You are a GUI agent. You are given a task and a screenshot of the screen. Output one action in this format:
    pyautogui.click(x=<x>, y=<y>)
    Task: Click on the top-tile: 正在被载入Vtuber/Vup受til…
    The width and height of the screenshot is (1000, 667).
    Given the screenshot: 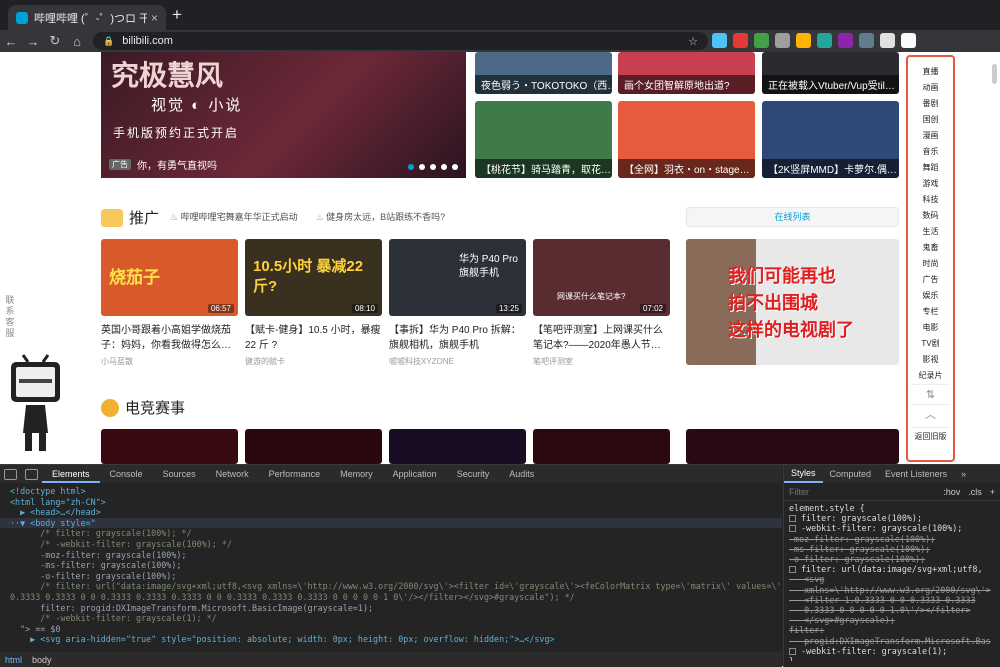 What is the action you would take?
    pyautogui.click(x=830, y=73)
    